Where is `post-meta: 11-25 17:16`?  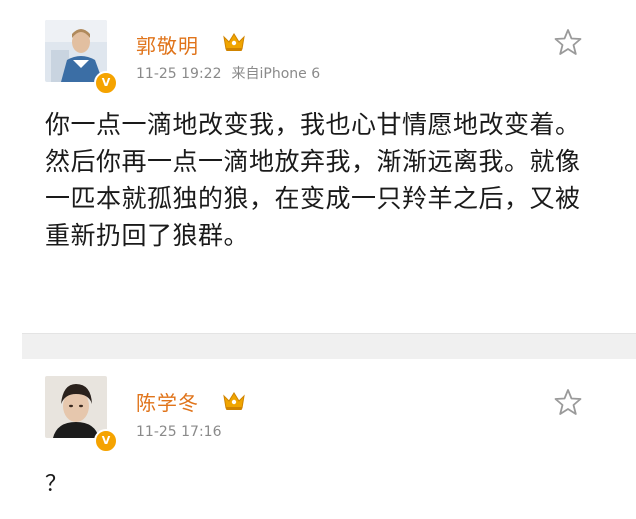
post-meta: 11-25 17:16 is located at coordinates (178, 432).